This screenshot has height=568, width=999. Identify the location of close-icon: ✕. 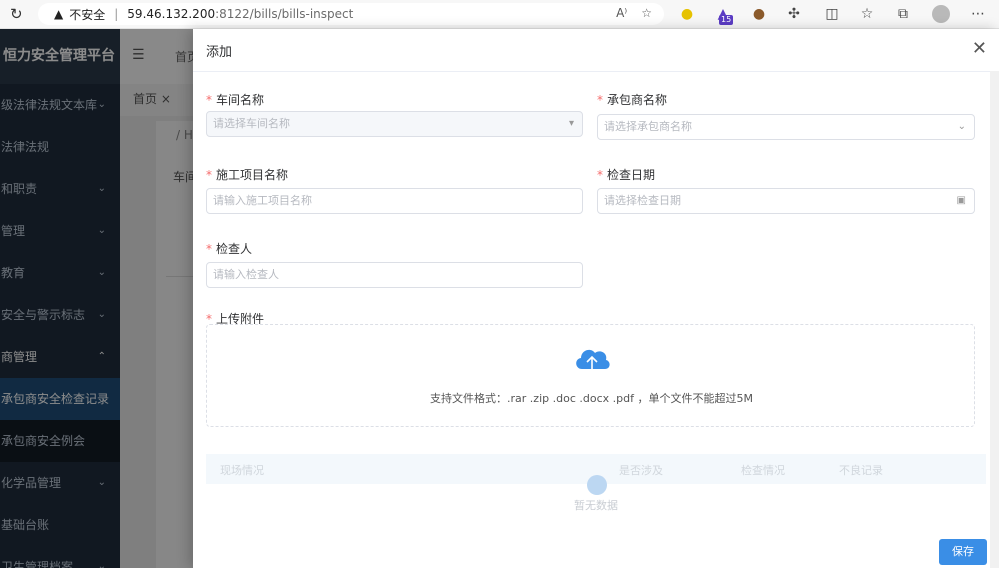
(979, 49).